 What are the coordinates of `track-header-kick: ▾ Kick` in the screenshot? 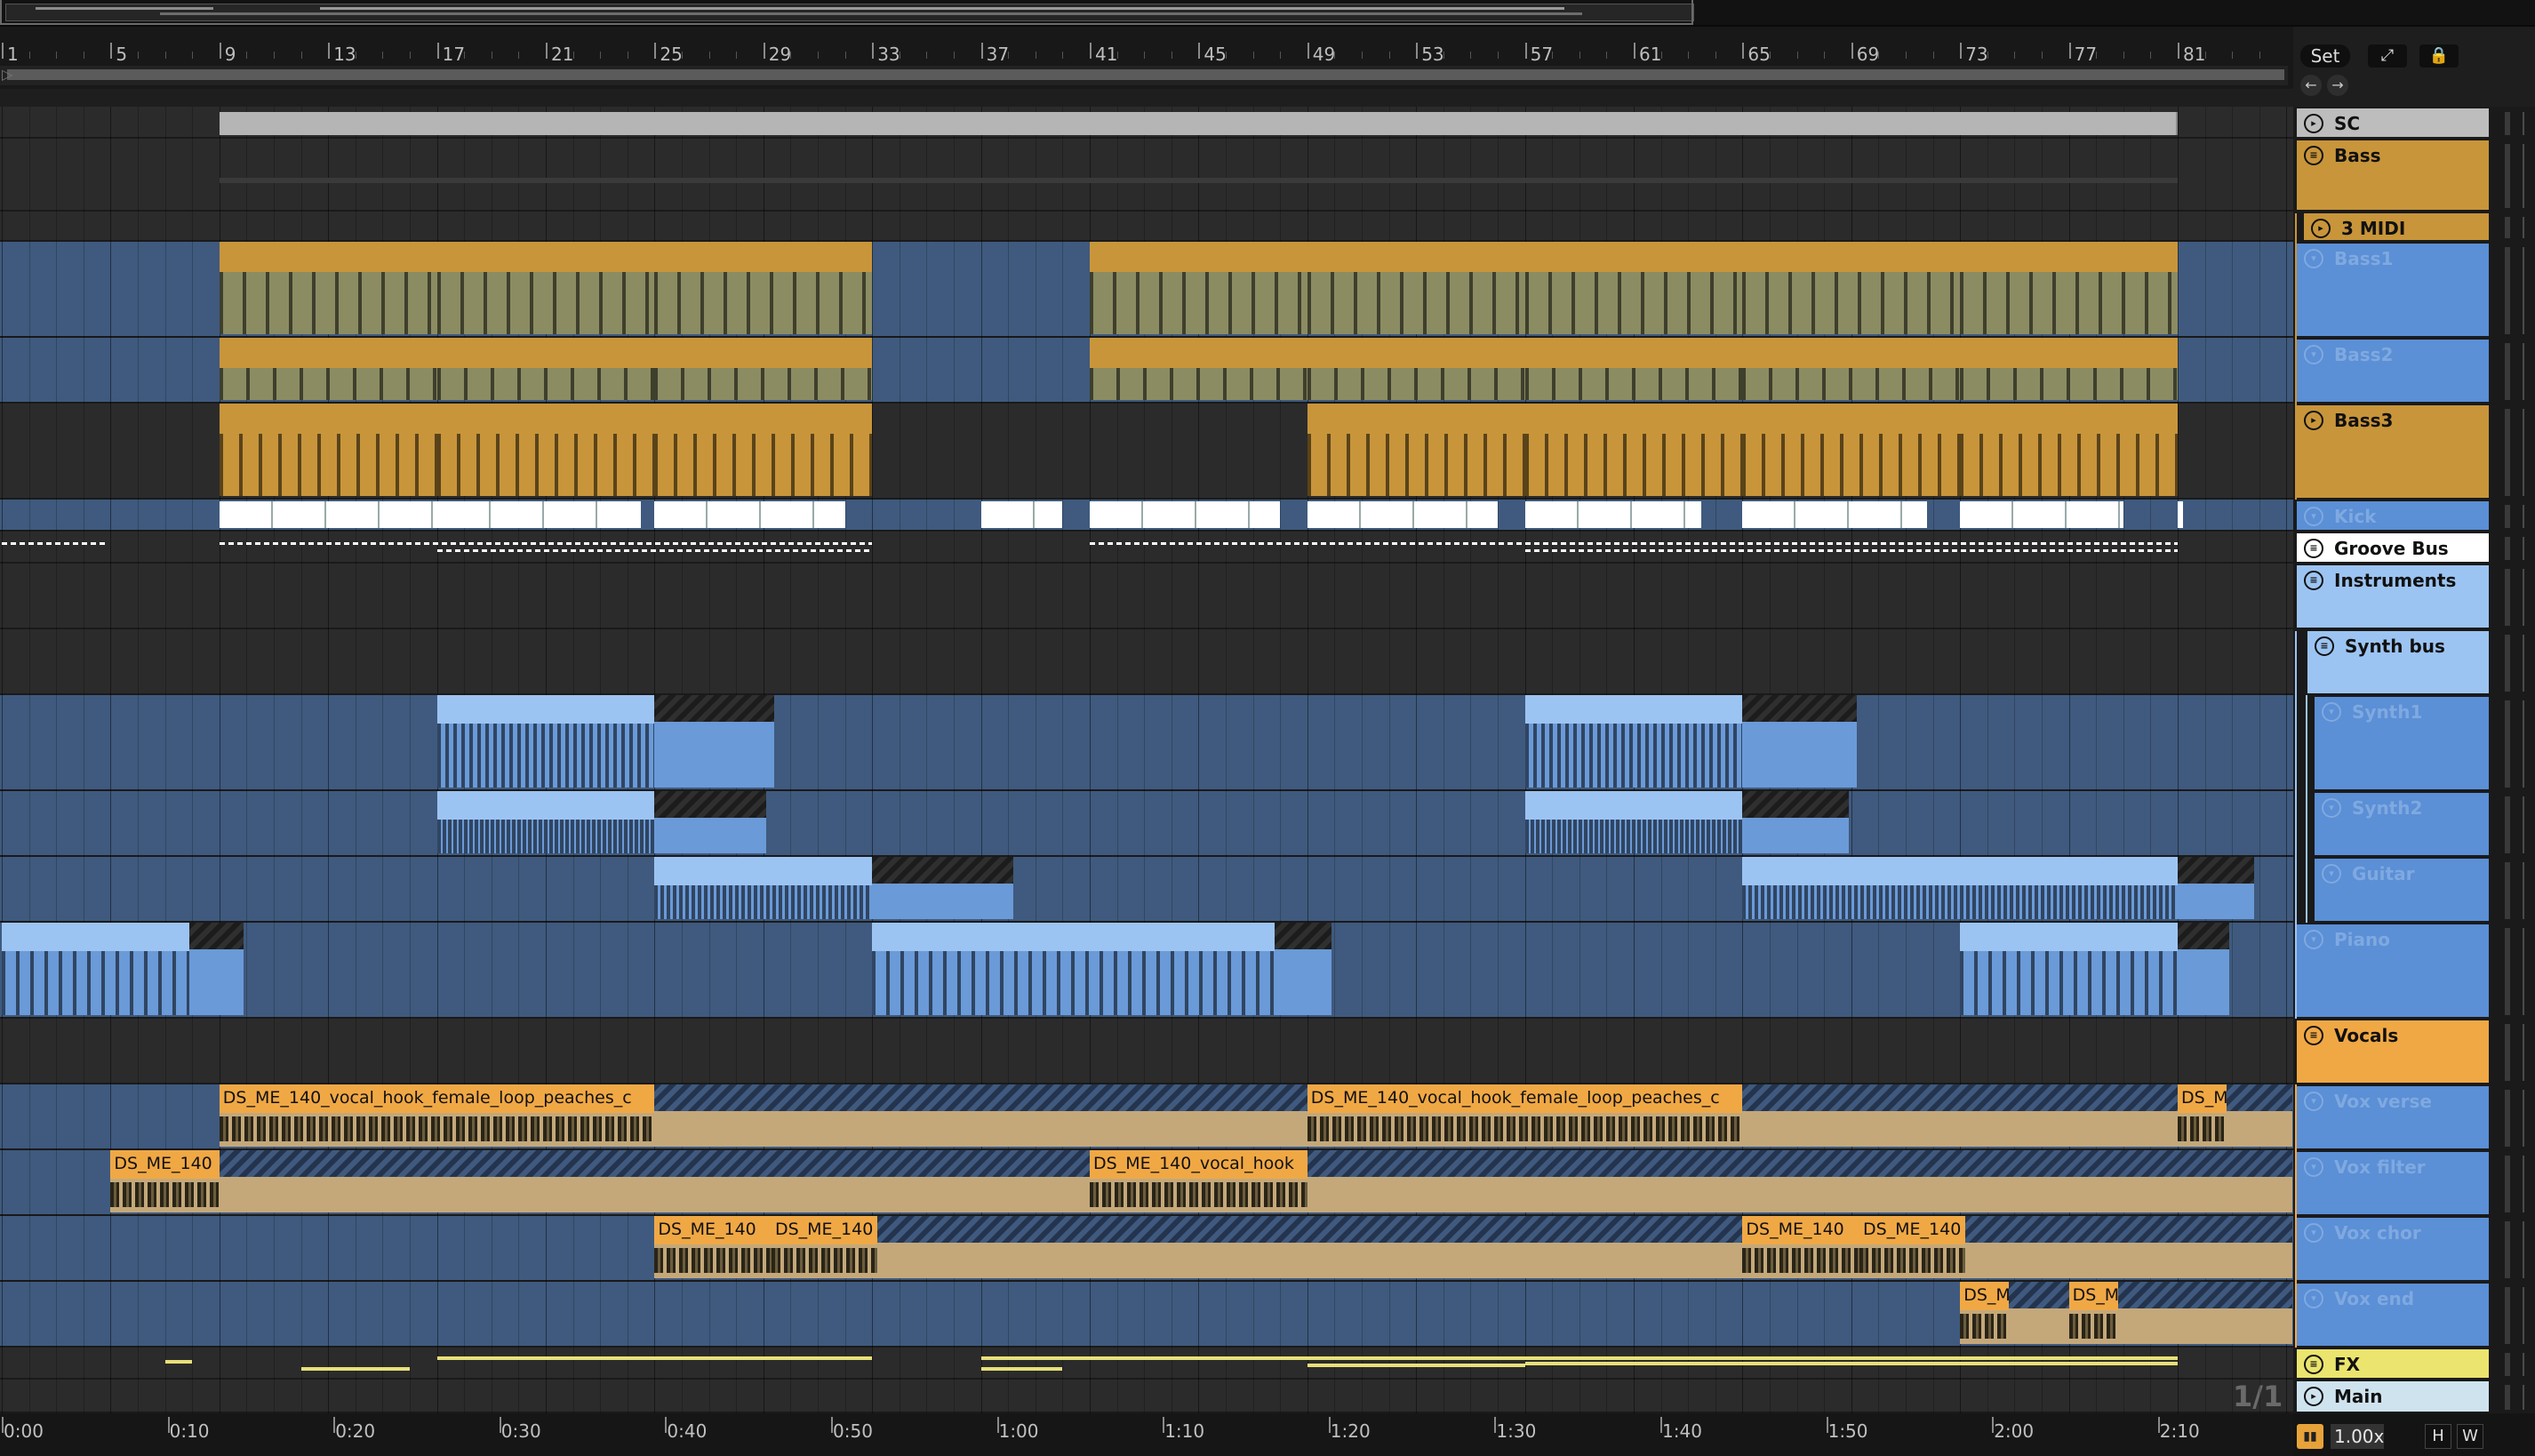 It's located at (2393, 515).